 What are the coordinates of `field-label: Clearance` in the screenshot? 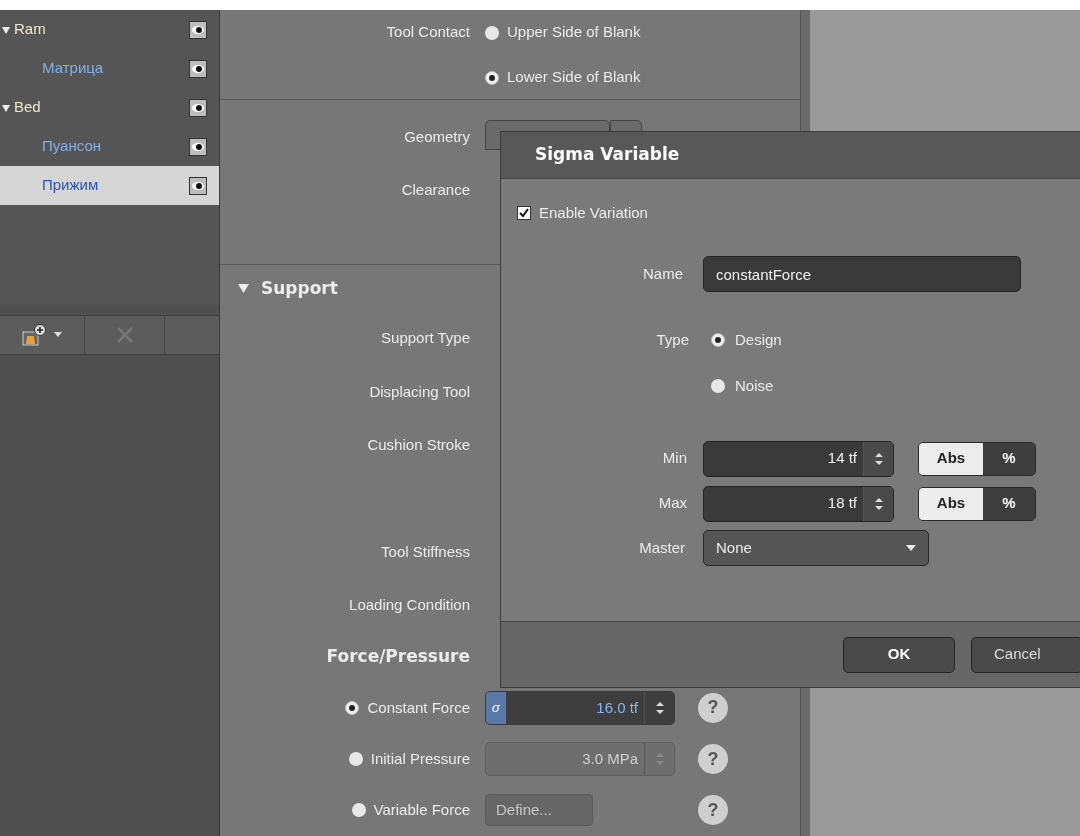 It's located at (435, 190).